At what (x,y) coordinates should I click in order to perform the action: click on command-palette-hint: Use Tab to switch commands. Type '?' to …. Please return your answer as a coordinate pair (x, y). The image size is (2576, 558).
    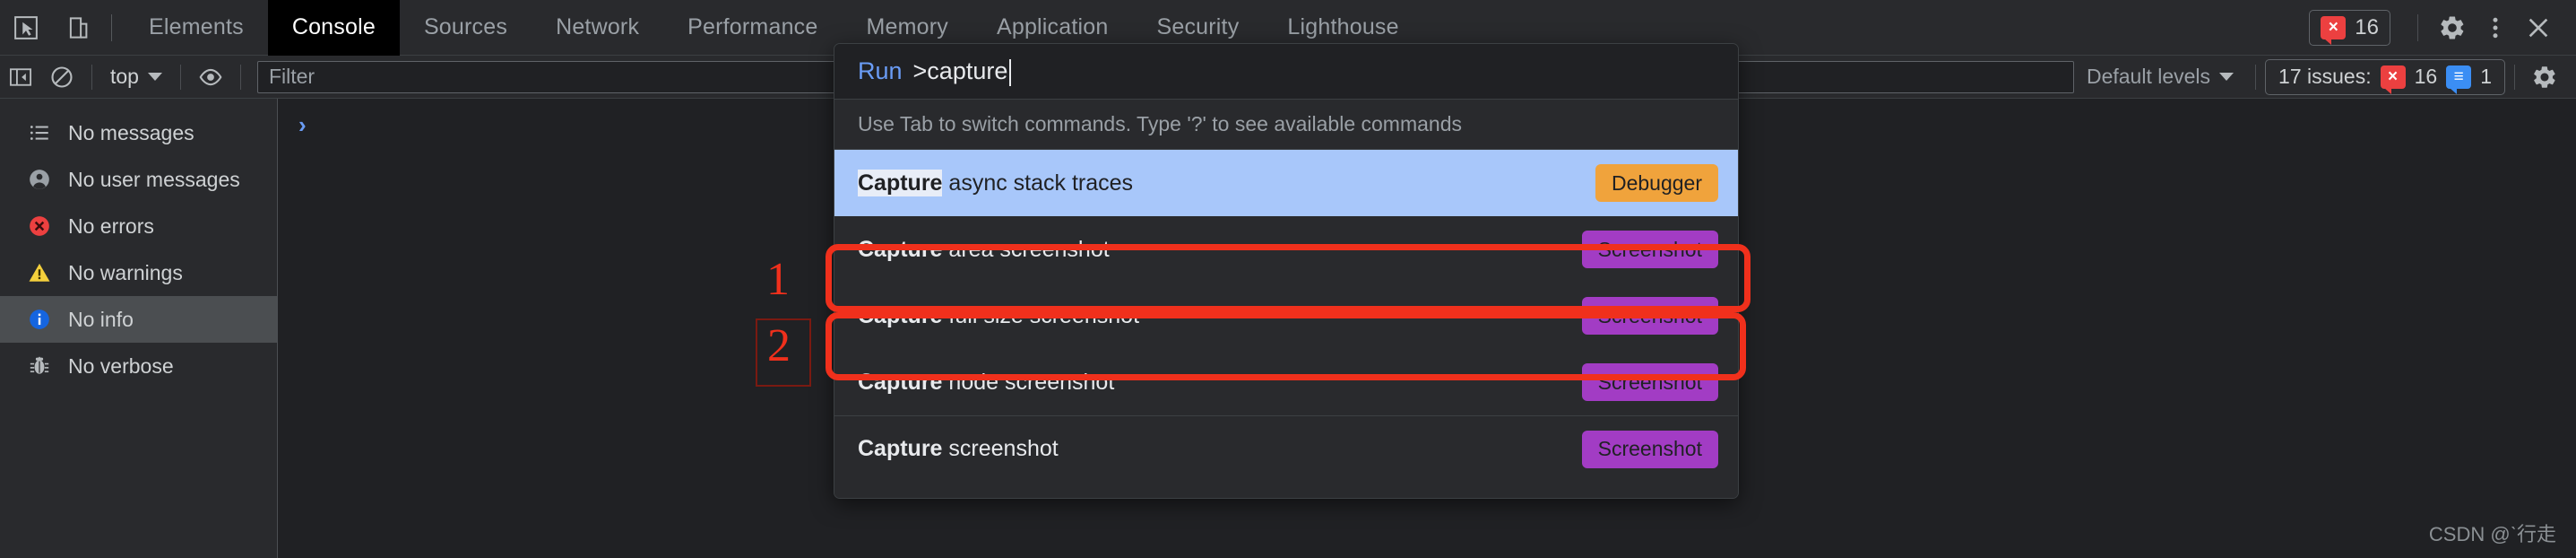
    Looking at the image, I should click on (1286, 125).